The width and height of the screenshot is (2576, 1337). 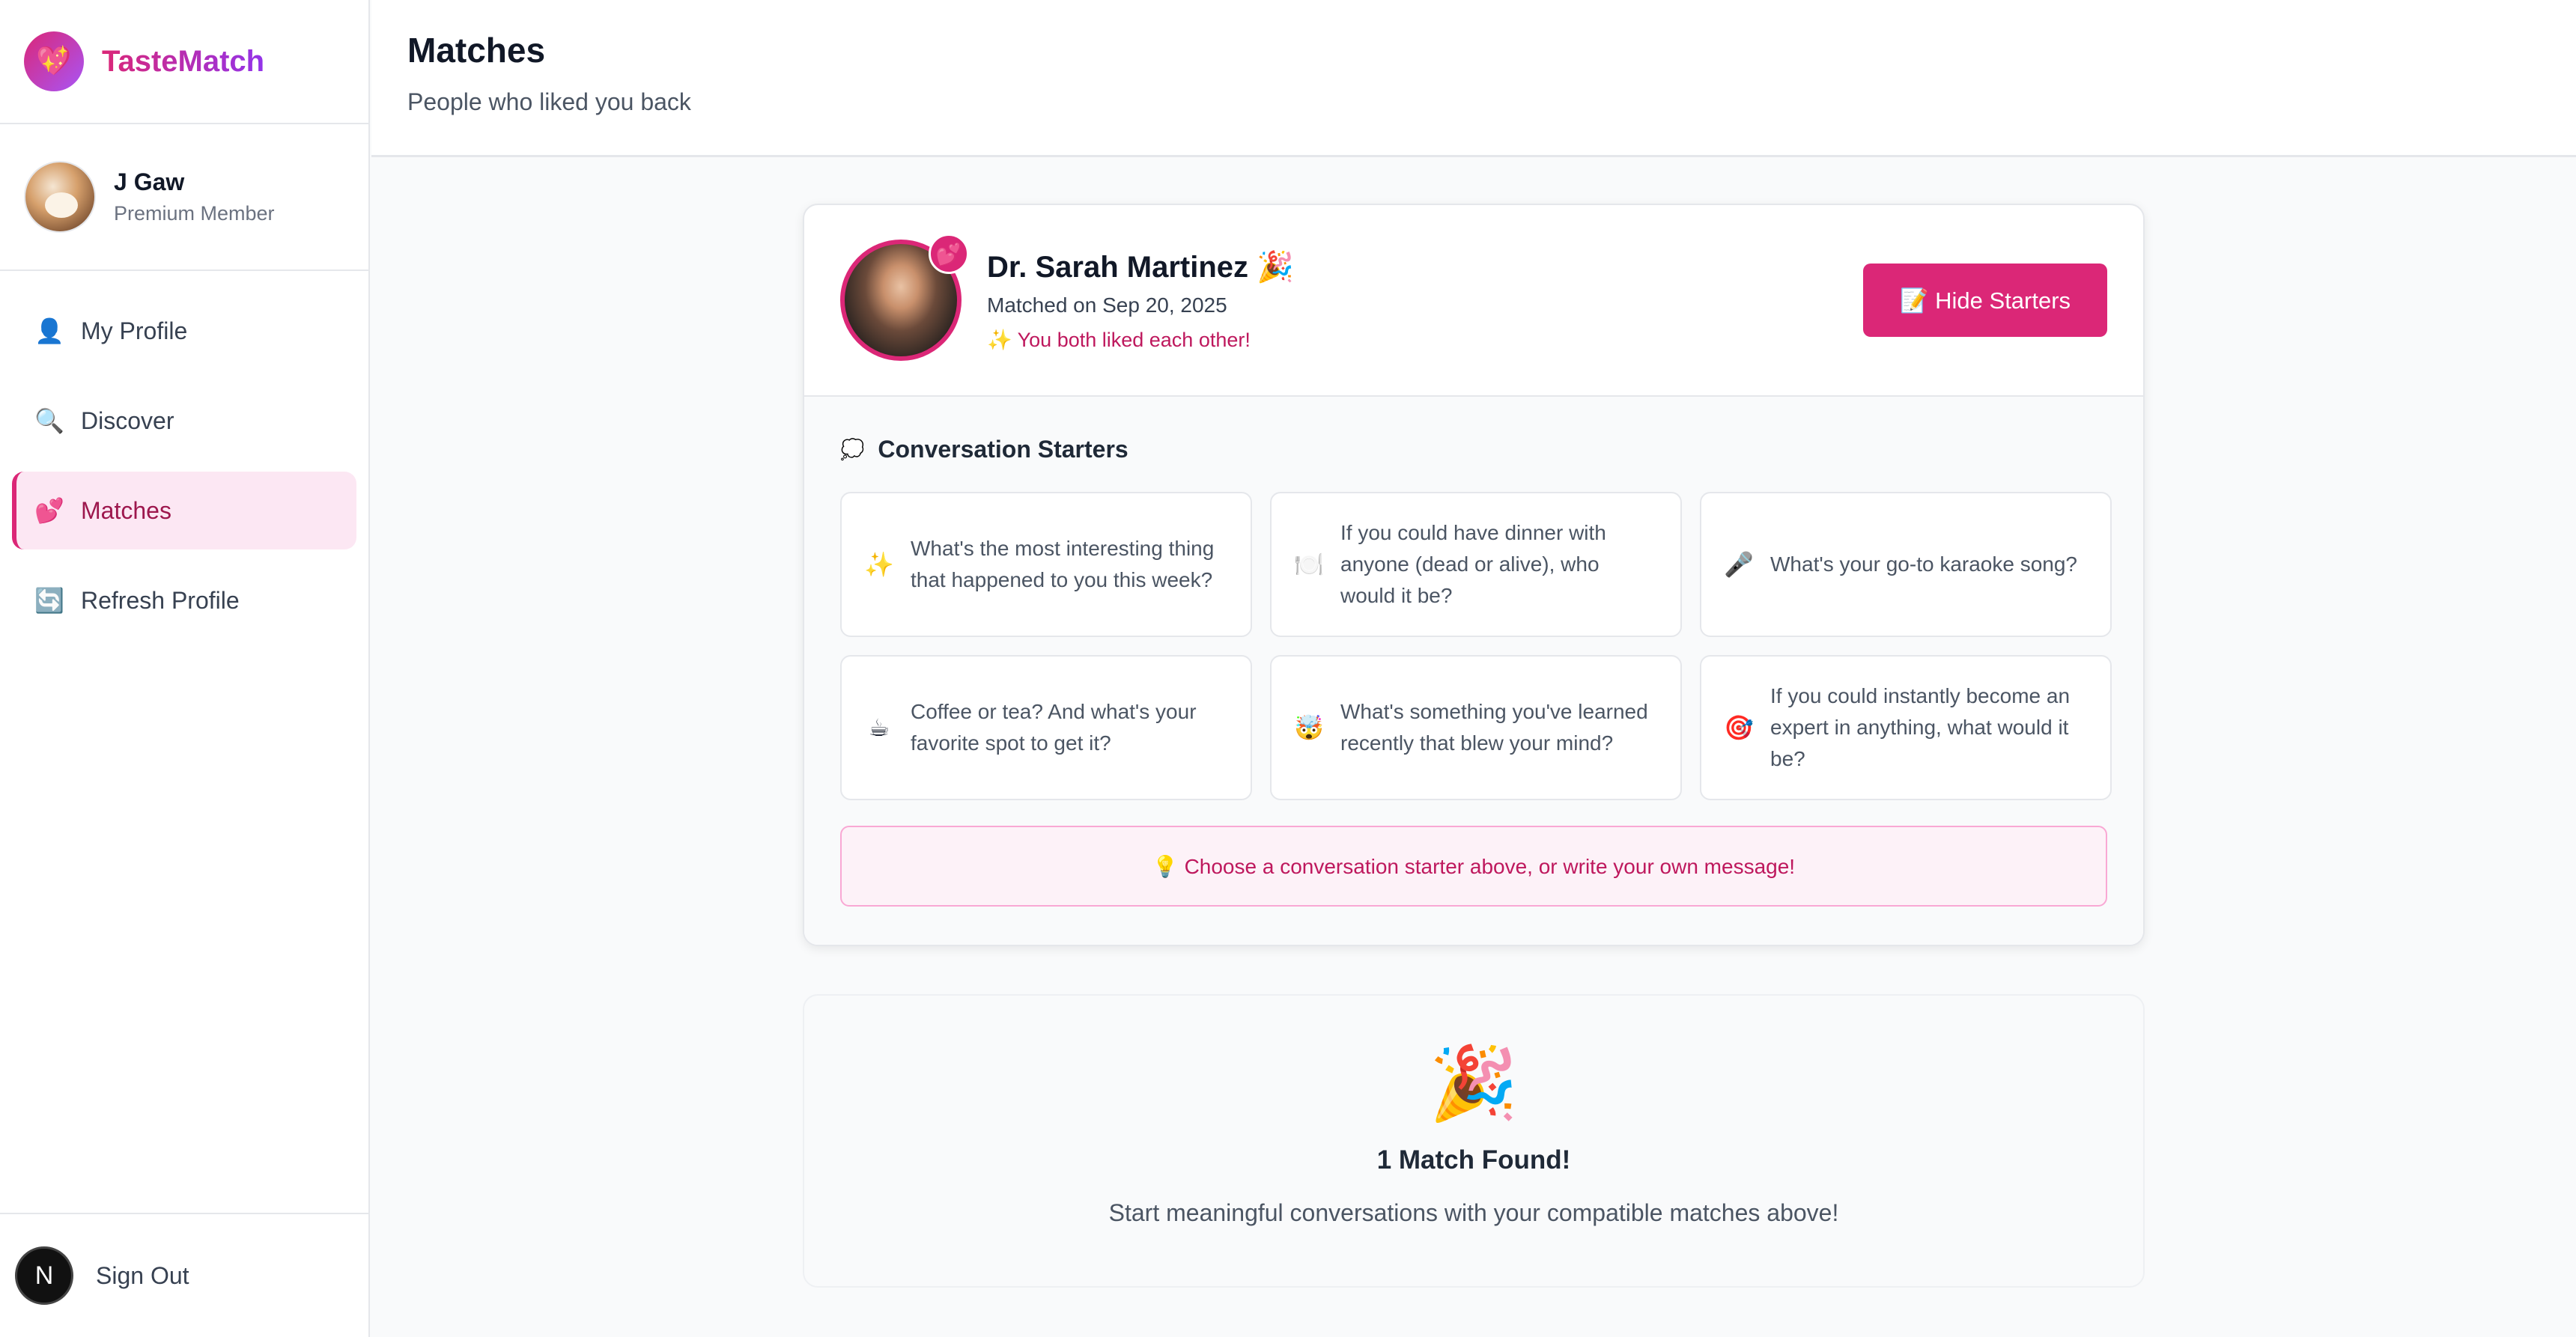 I want to click on match-name: Dr. Sarah Martinez 🎉, so click(x=1140, y=267).